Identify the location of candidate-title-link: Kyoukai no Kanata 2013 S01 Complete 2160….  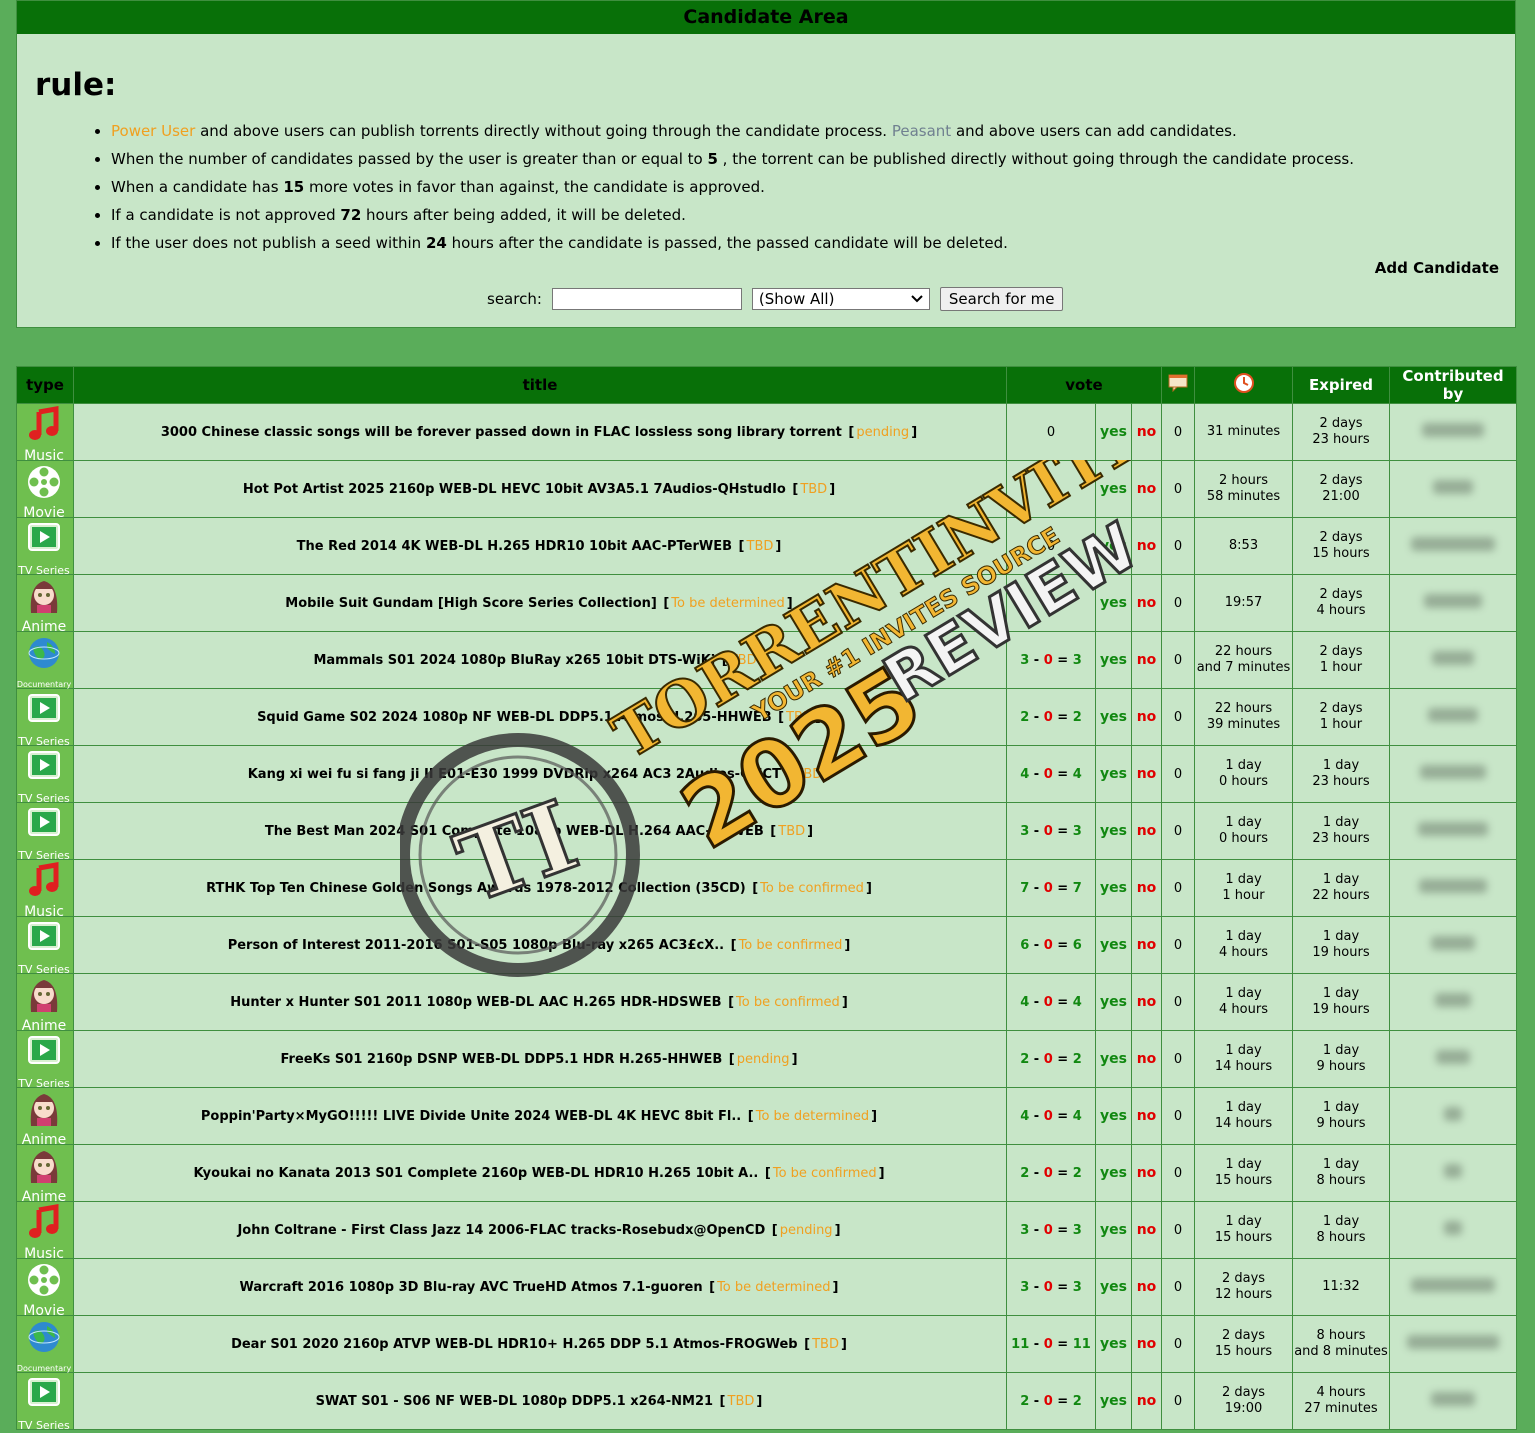
(475, 1173).